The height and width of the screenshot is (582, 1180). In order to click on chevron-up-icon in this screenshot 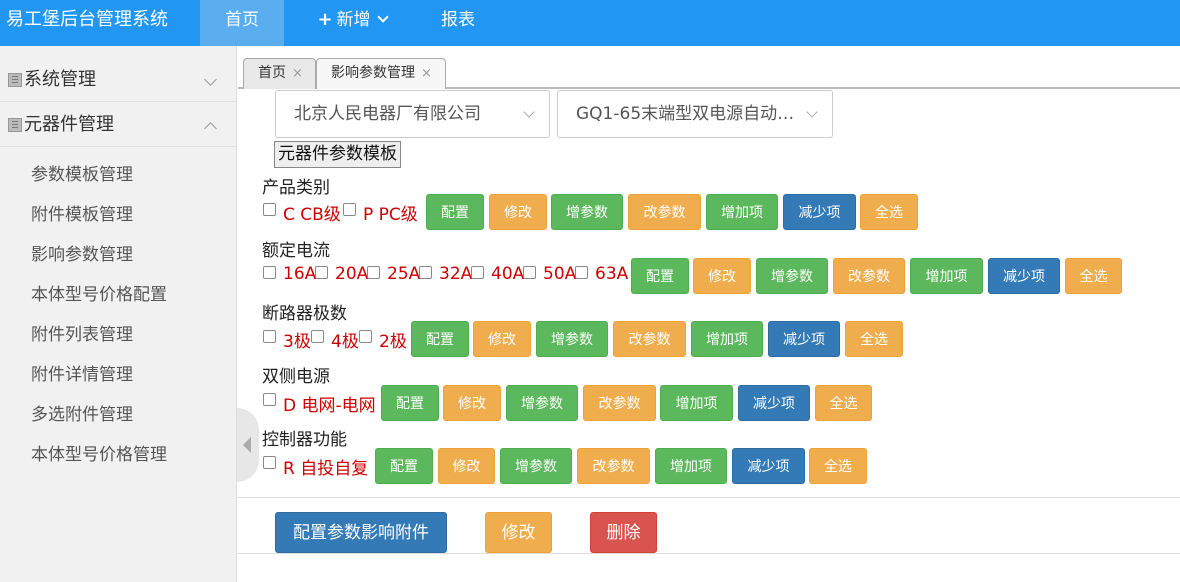, I will do `click(210, 128)`.